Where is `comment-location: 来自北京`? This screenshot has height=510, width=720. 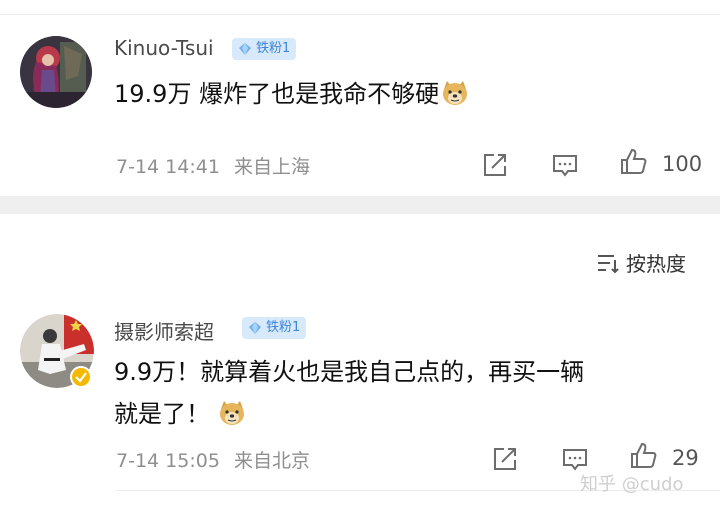 comment-location: 来自北京 is located at coordinates (271, 461).